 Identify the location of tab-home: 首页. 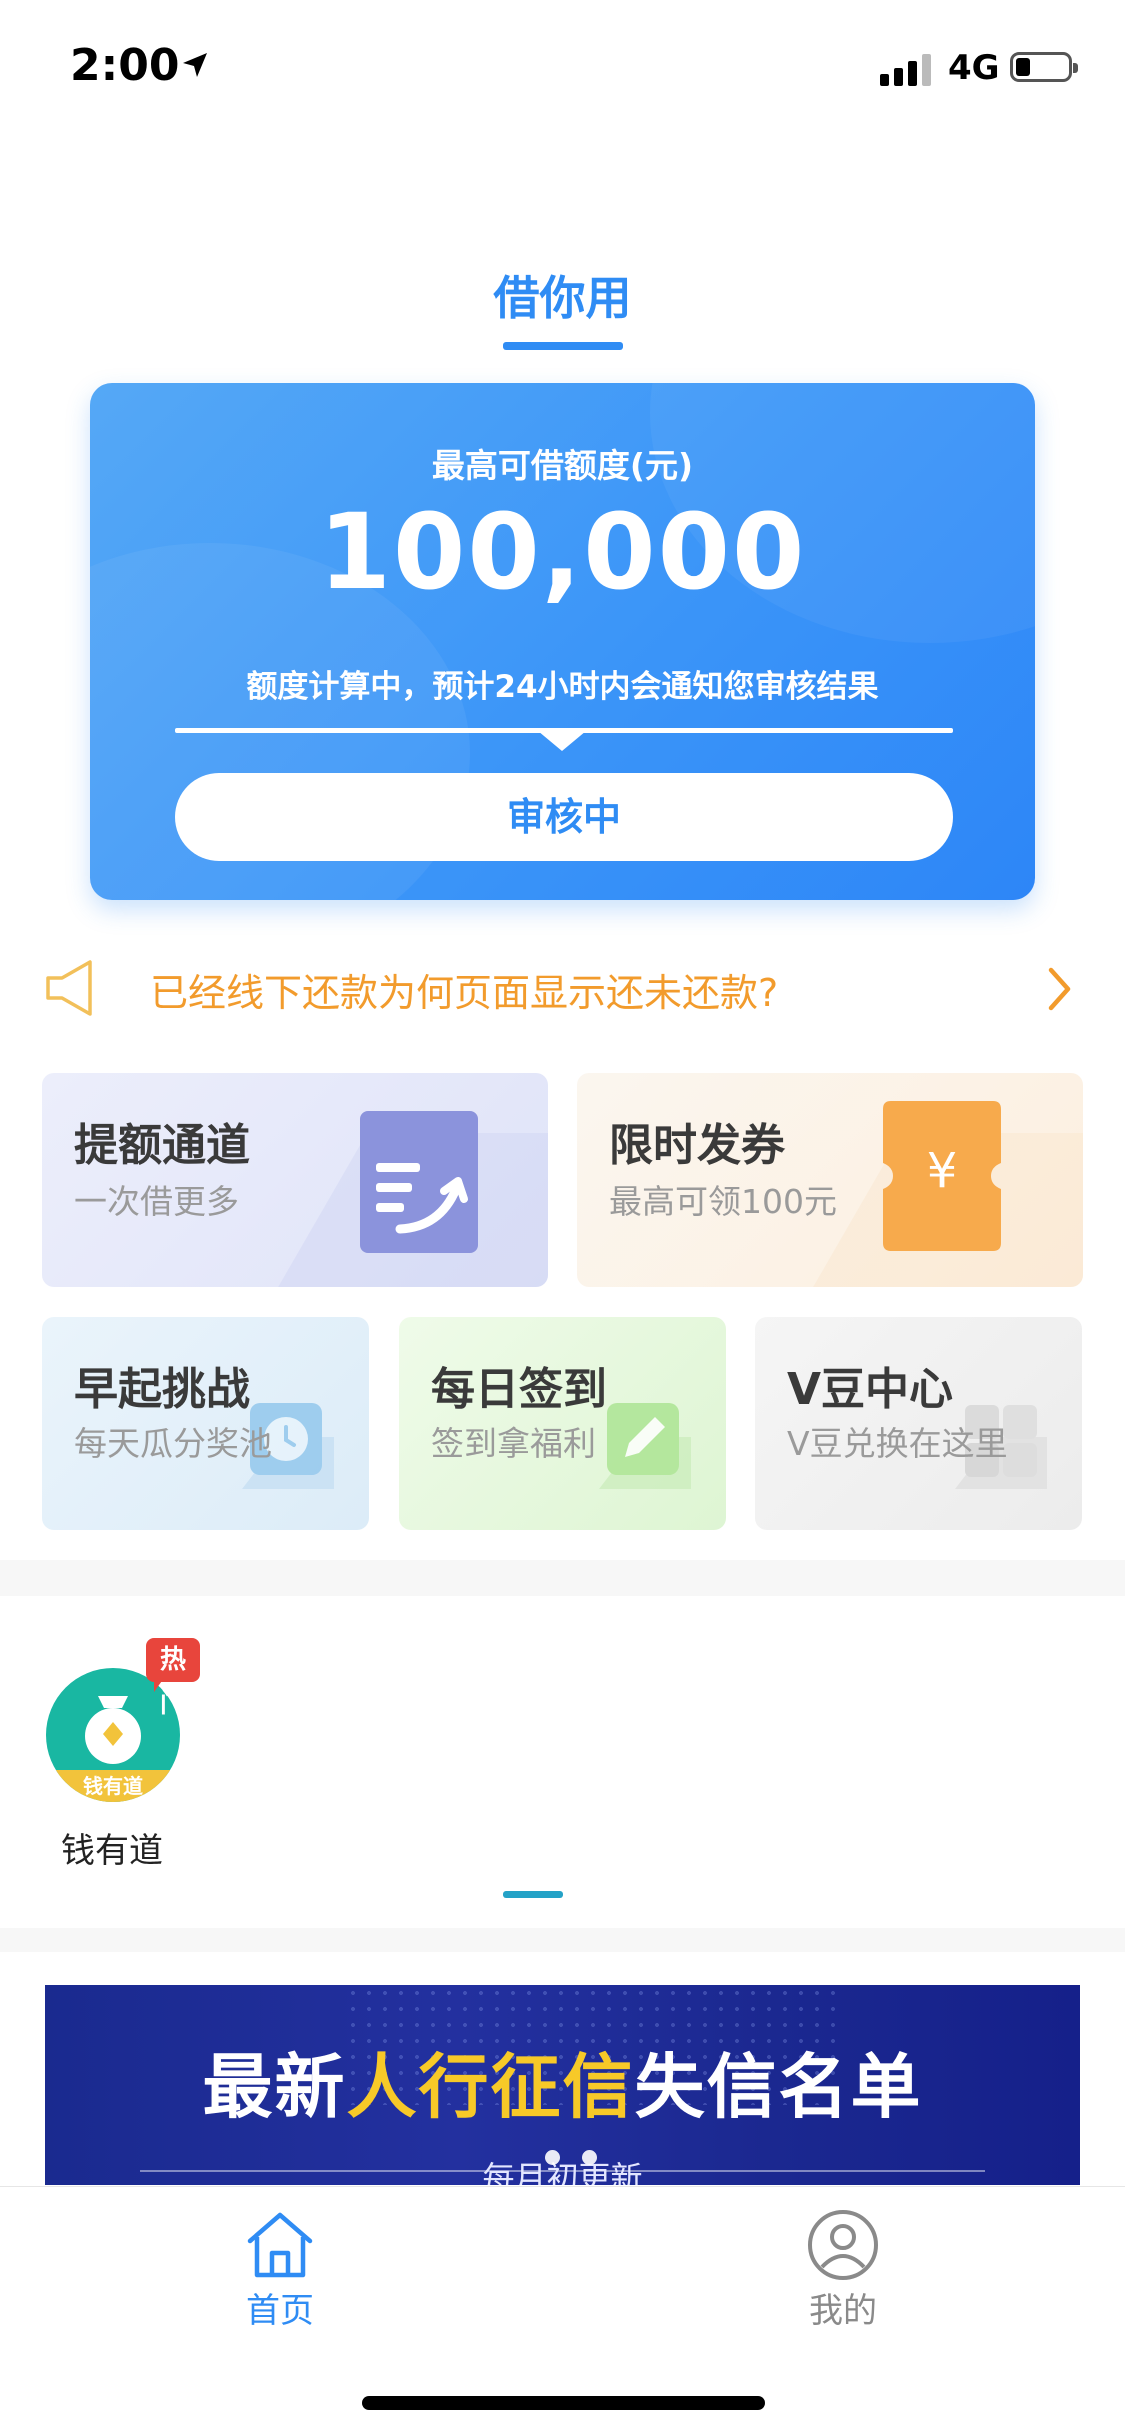
(280, 2269).